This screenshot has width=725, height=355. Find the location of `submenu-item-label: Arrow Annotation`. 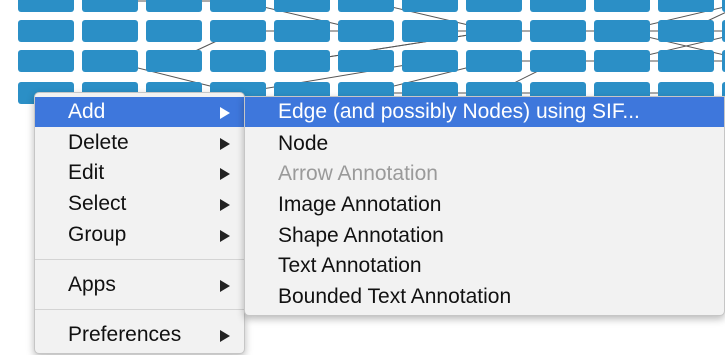

submenu-item-label: Arrow Annotation is located at coordinates (358, 173).